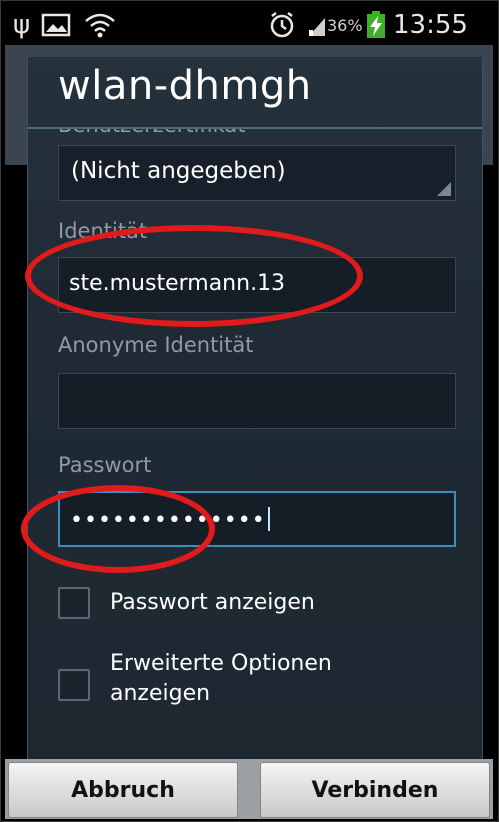 This screenshot has height=822, width=499. What do you see at coordinates (22, 25) in the screenshot?
I see `usb-icon: ψ` at bounding box center [22, 25].